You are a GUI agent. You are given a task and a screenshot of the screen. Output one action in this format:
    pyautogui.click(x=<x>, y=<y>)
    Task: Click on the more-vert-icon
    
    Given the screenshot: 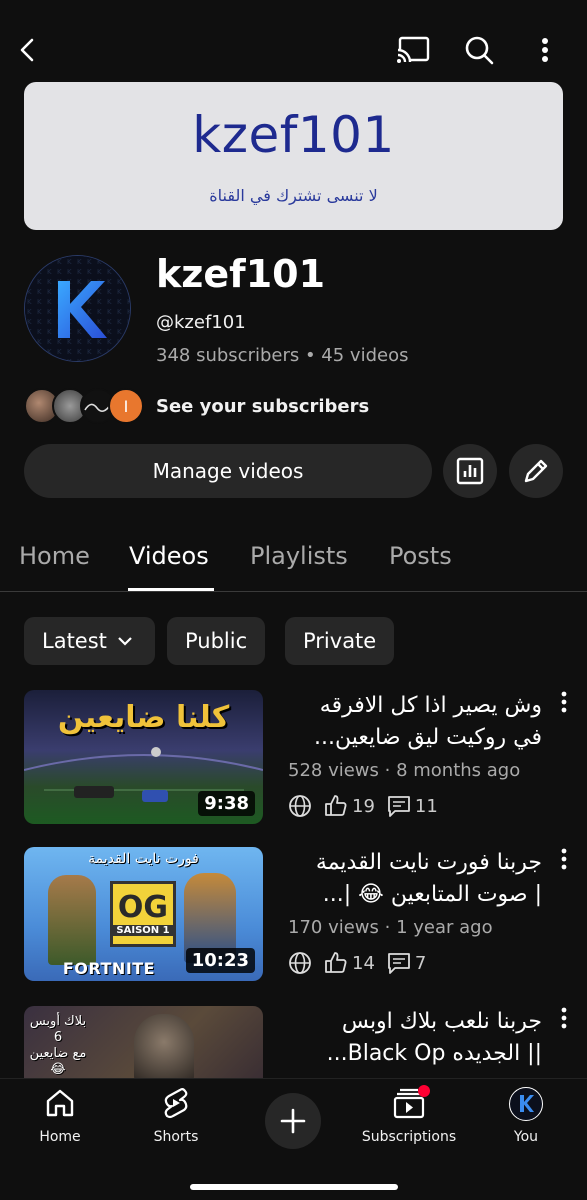 What is the action you would take?
    pyautogui.click(x=545, y=50)
    